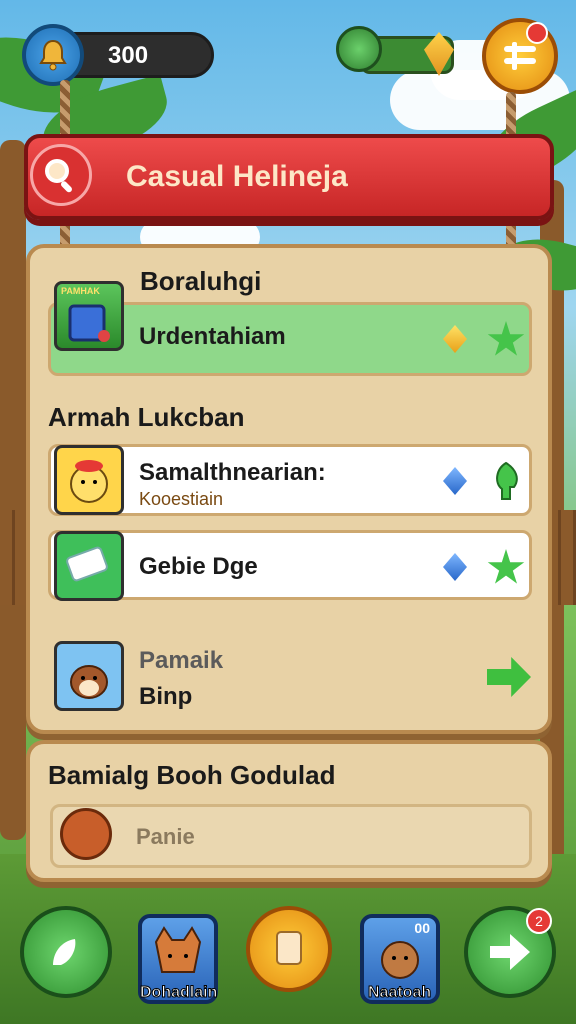 The height and width of the screenshot is (1024, 576). I want to click on item-thumbnail: PAMHAK, so click(89, 316).